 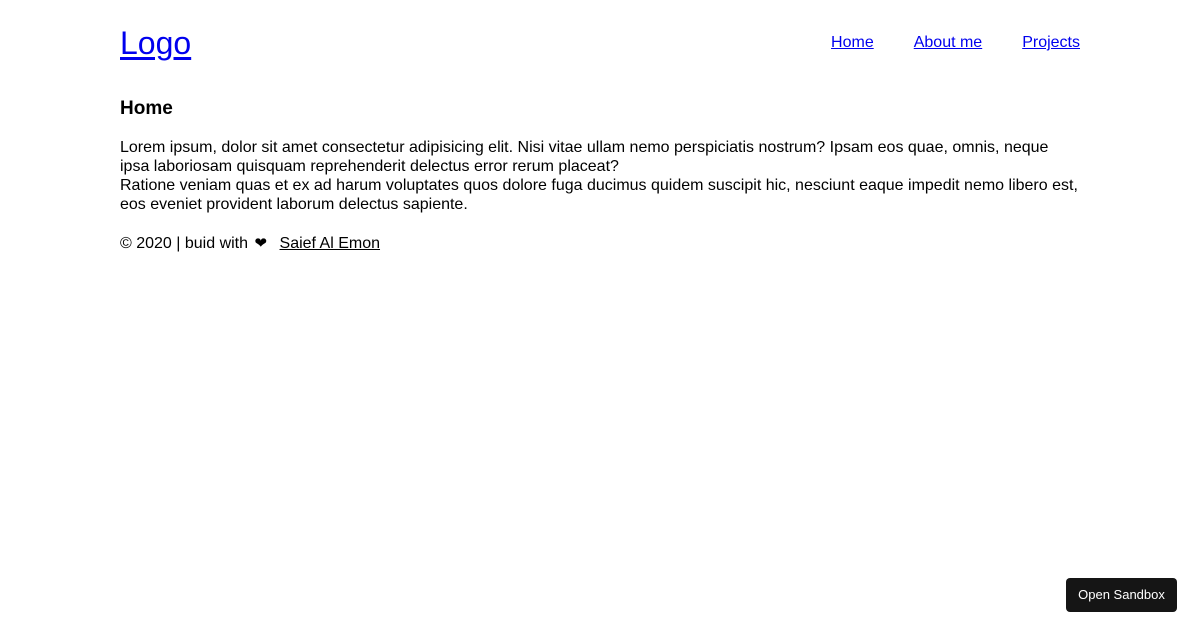 What do you see at coordinates (184, 243) in the screenshot?
I see `copyright-text: © 2020 | buid with` at bounding box center [184, 243].